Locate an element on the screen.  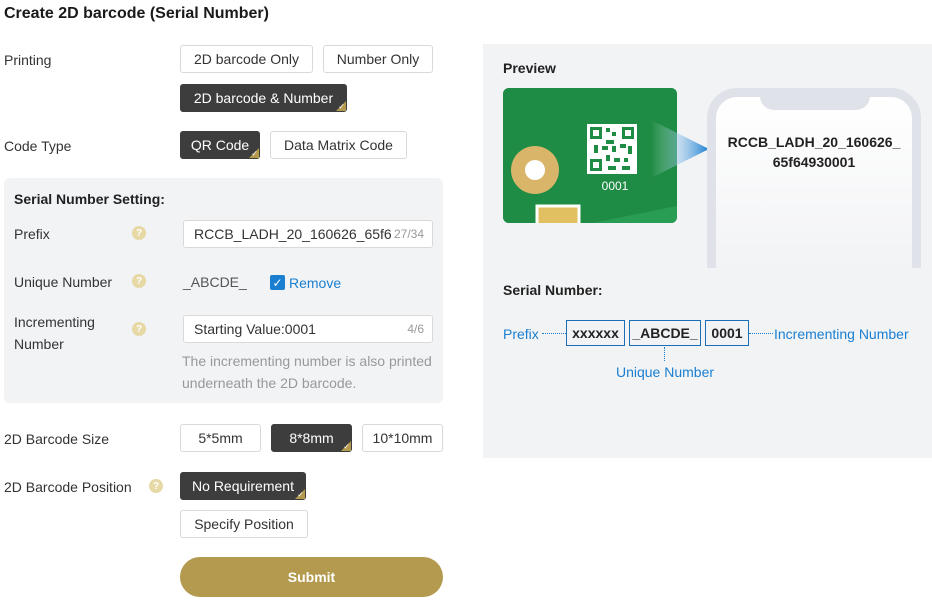
serial-box-incrementing: 0001 is located at coordinates (727, 333).